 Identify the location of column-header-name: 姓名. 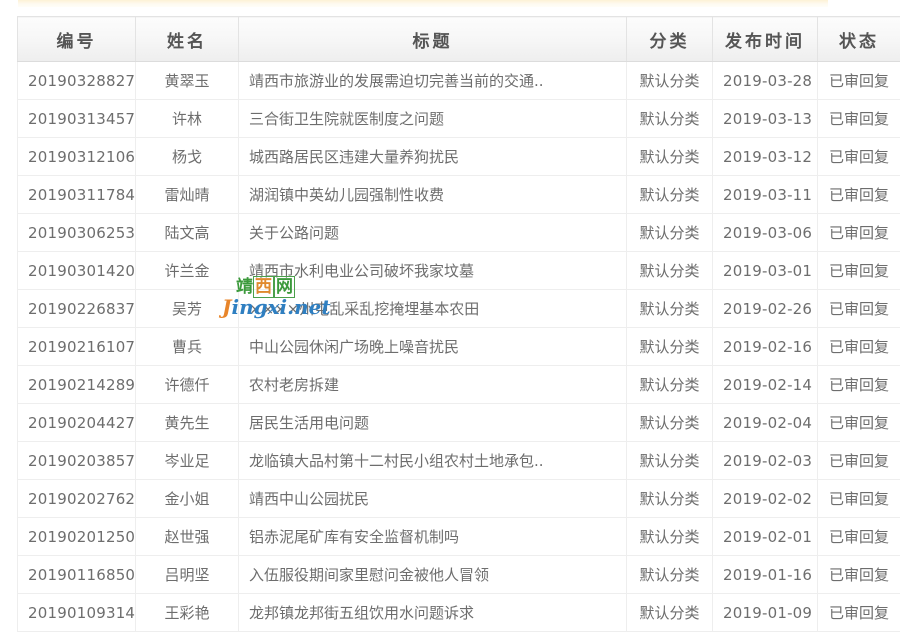
(187, 39).